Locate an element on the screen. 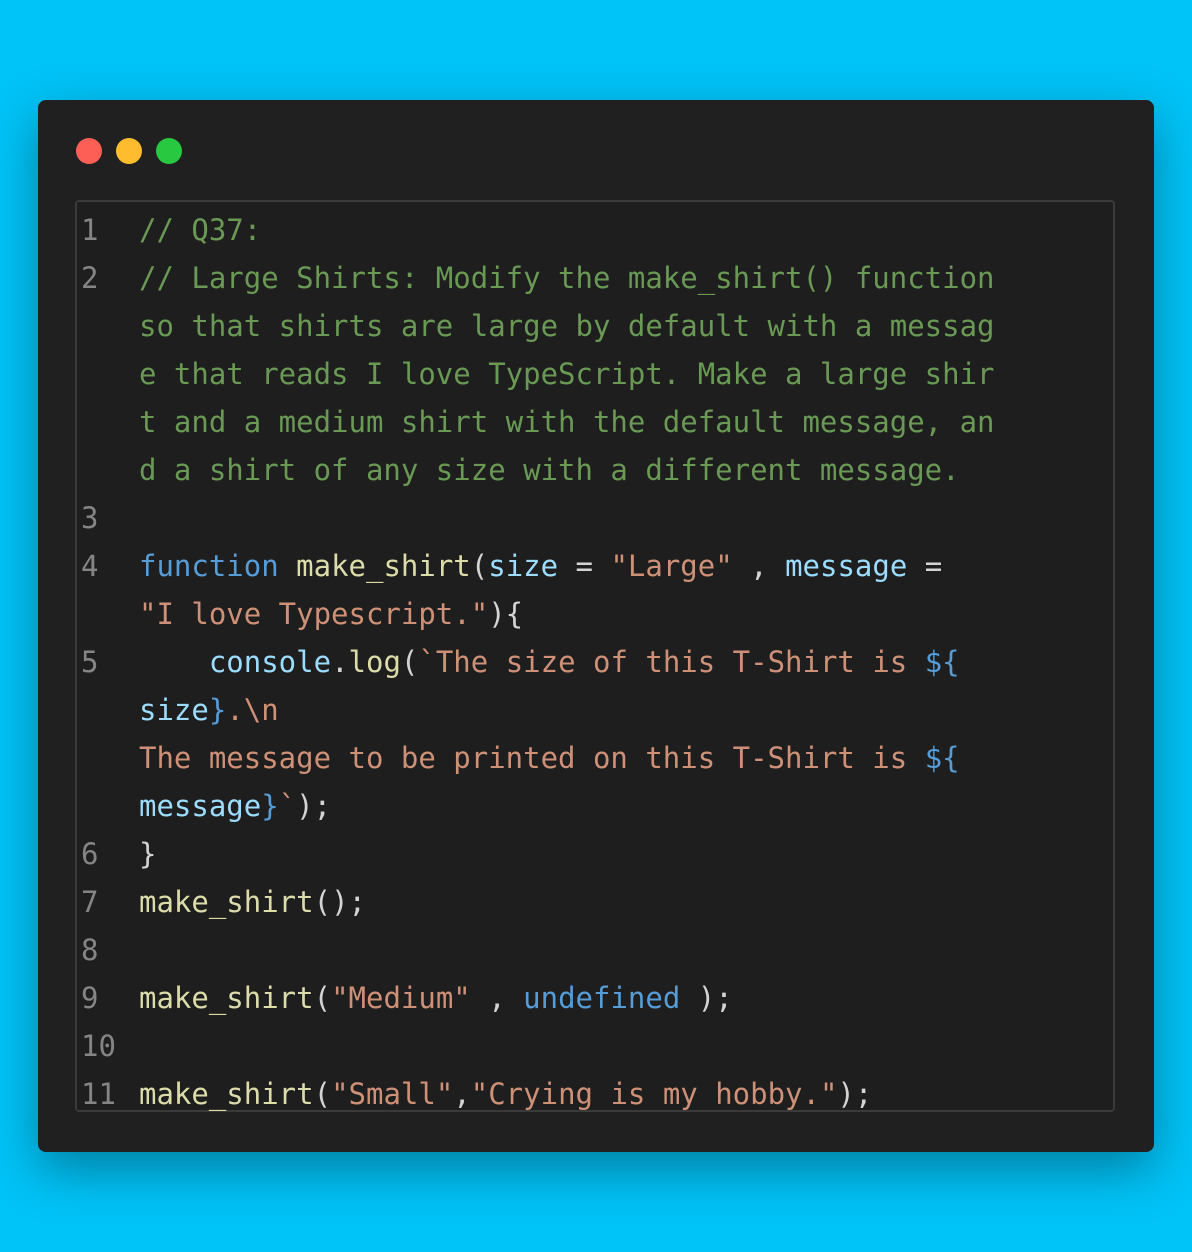 This screenshot has width=1192, height=1252. code-line: 7 make_shirt(); is located at coordinates (598, 902).